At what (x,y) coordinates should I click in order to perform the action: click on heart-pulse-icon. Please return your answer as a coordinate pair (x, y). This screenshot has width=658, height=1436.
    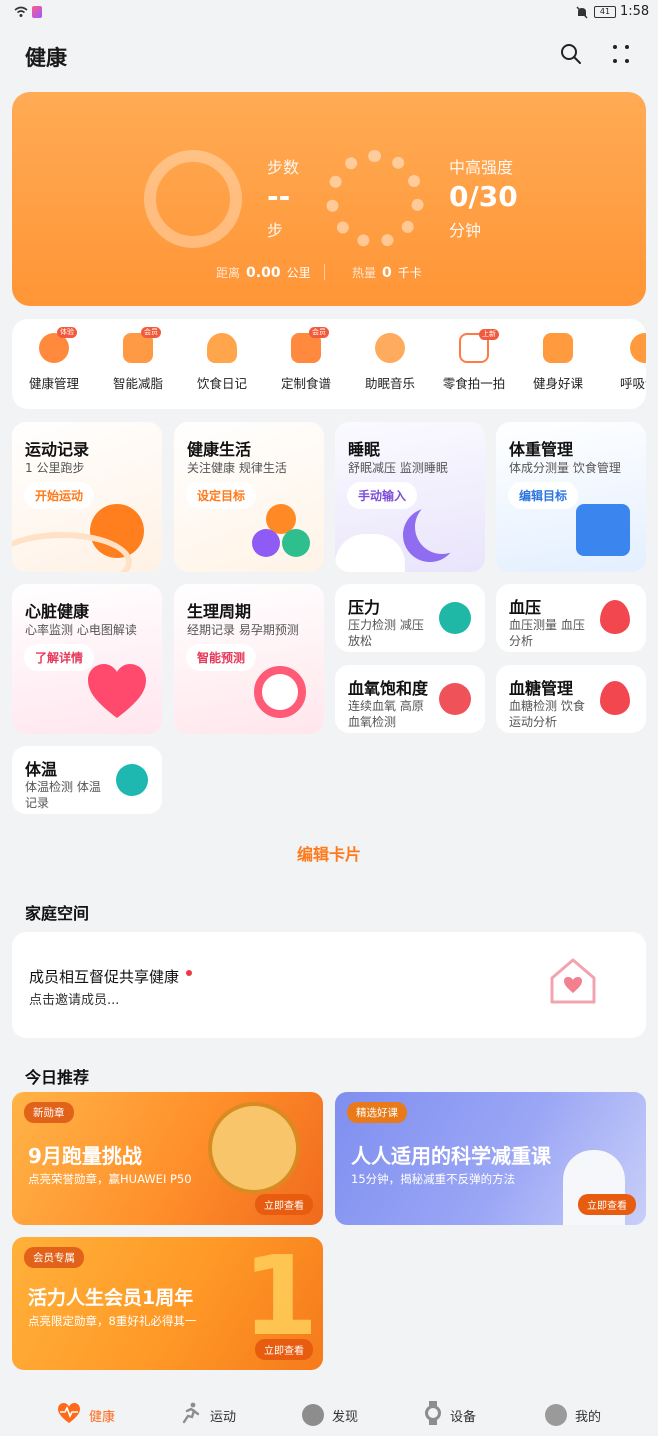
    Looking at the image, I should click on (69, 1415).